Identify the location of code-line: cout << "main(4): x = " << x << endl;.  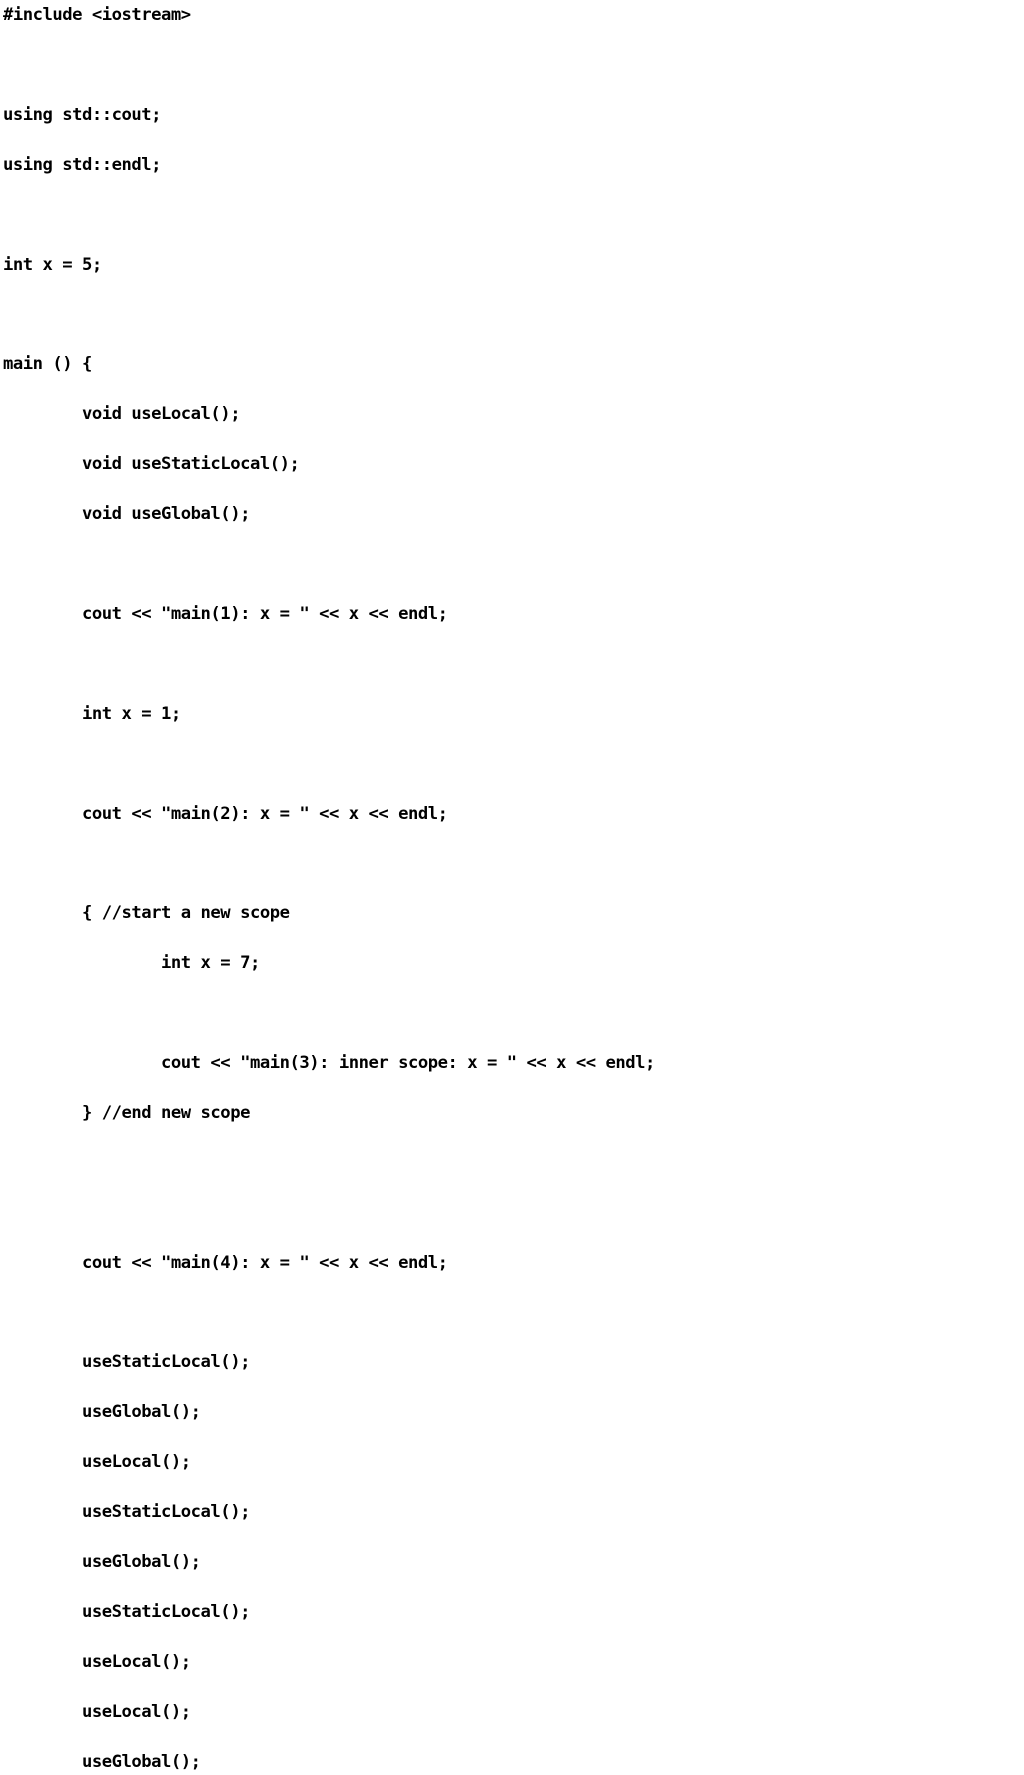
(225, 1262).